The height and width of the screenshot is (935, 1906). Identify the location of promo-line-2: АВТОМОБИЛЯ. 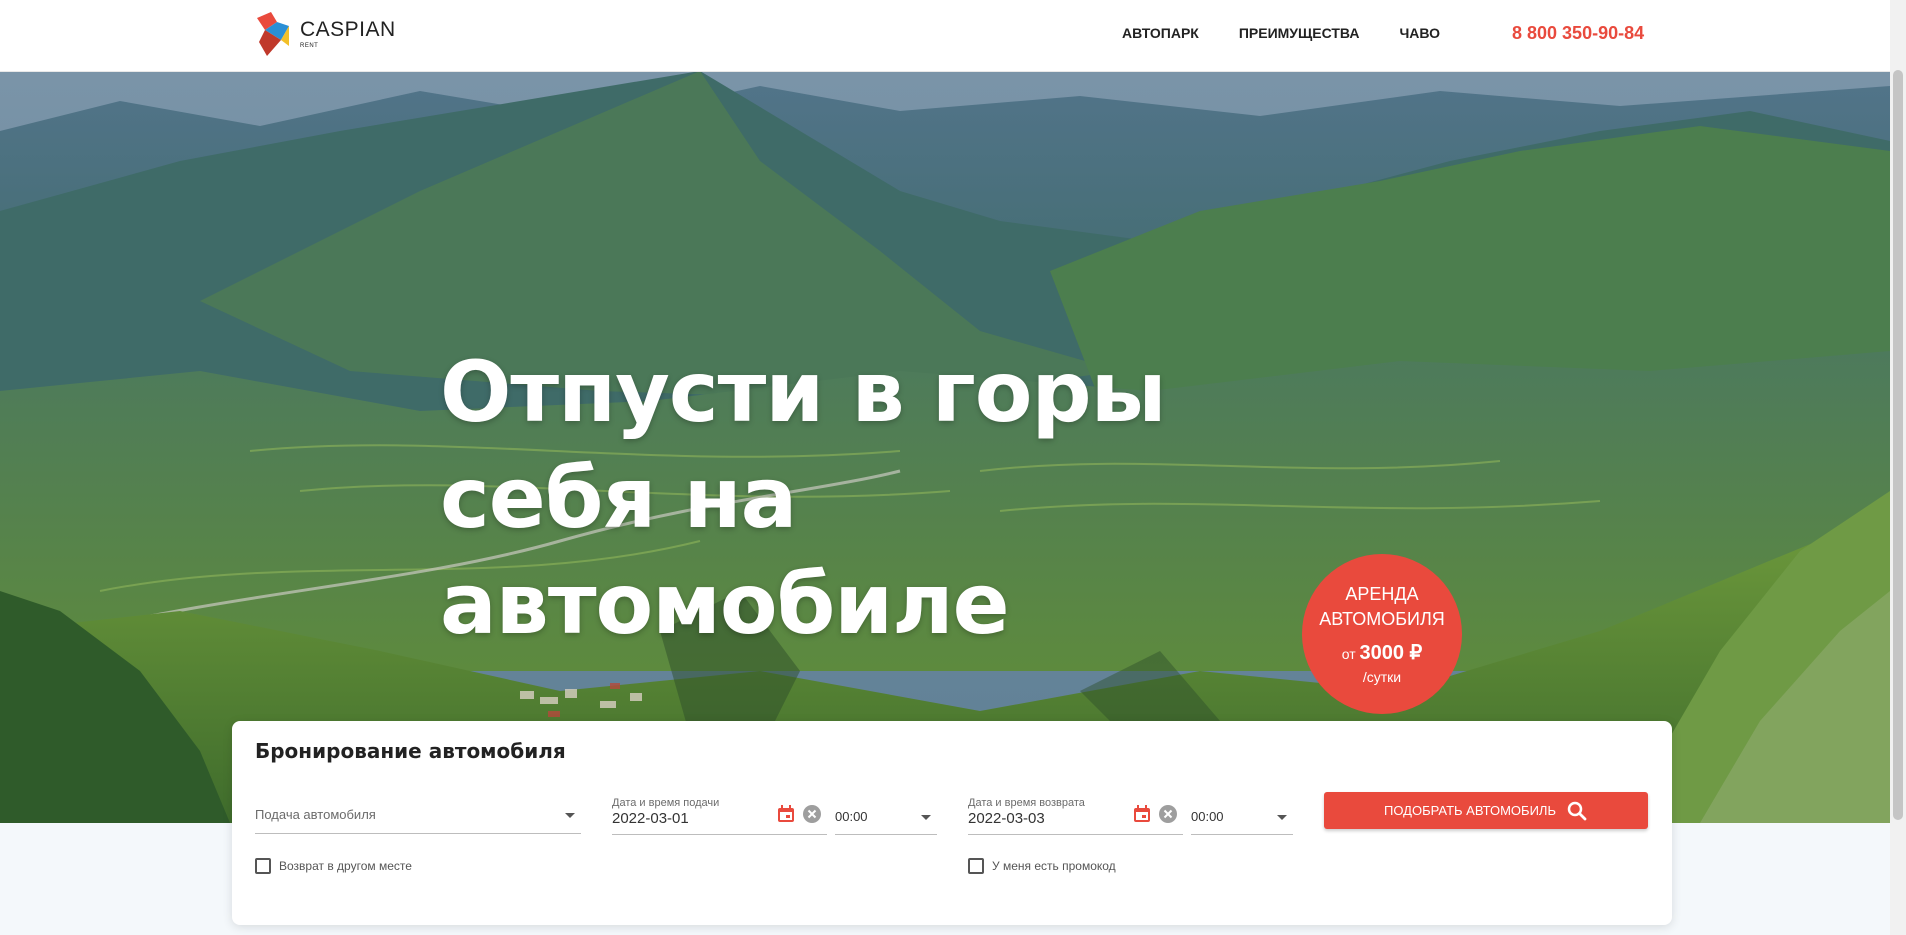
(1382, 619).